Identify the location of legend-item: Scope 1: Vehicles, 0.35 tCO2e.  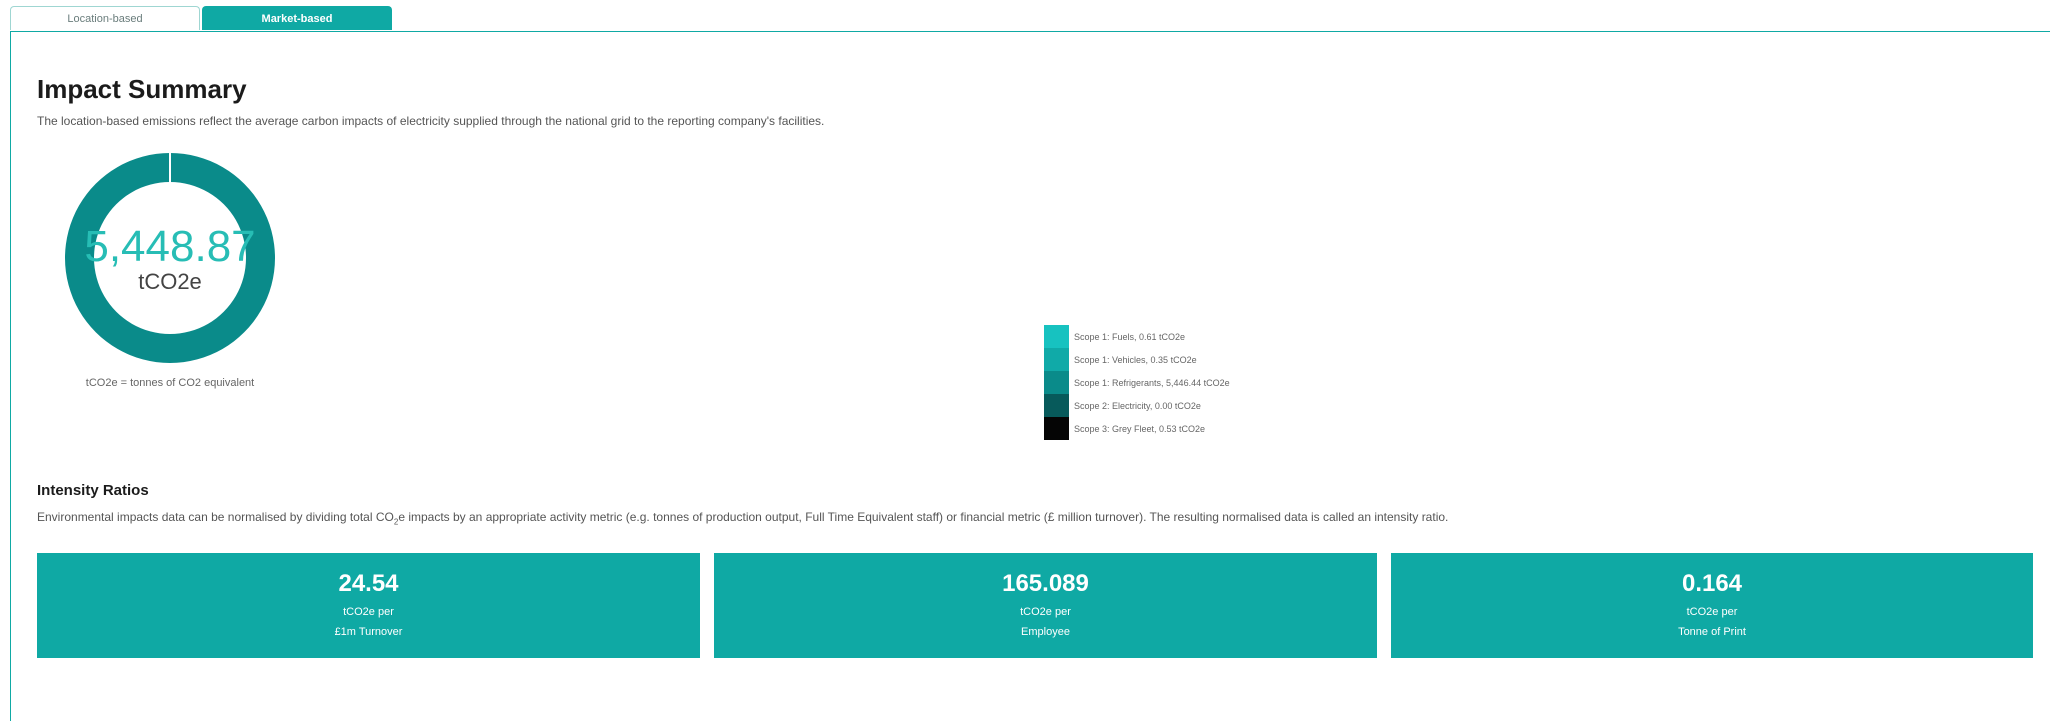
(1137, 359).